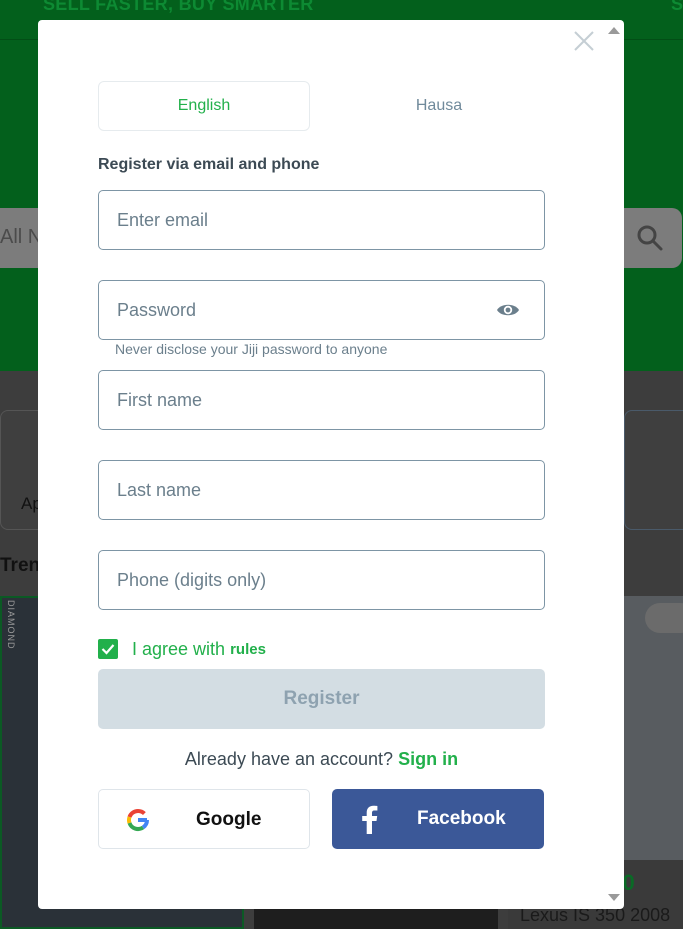 Image resolution: width=683 pixels, height=929 pixels. I want to click on email-field, so click(297, 220).